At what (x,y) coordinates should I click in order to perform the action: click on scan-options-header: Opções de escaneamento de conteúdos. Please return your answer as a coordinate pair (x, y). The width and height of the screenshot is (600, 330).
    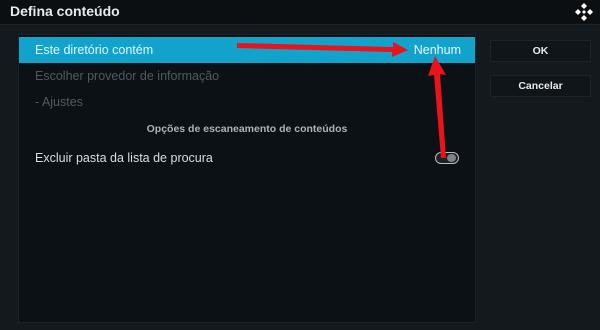
    Looking at the image, I should click on (247, 129).